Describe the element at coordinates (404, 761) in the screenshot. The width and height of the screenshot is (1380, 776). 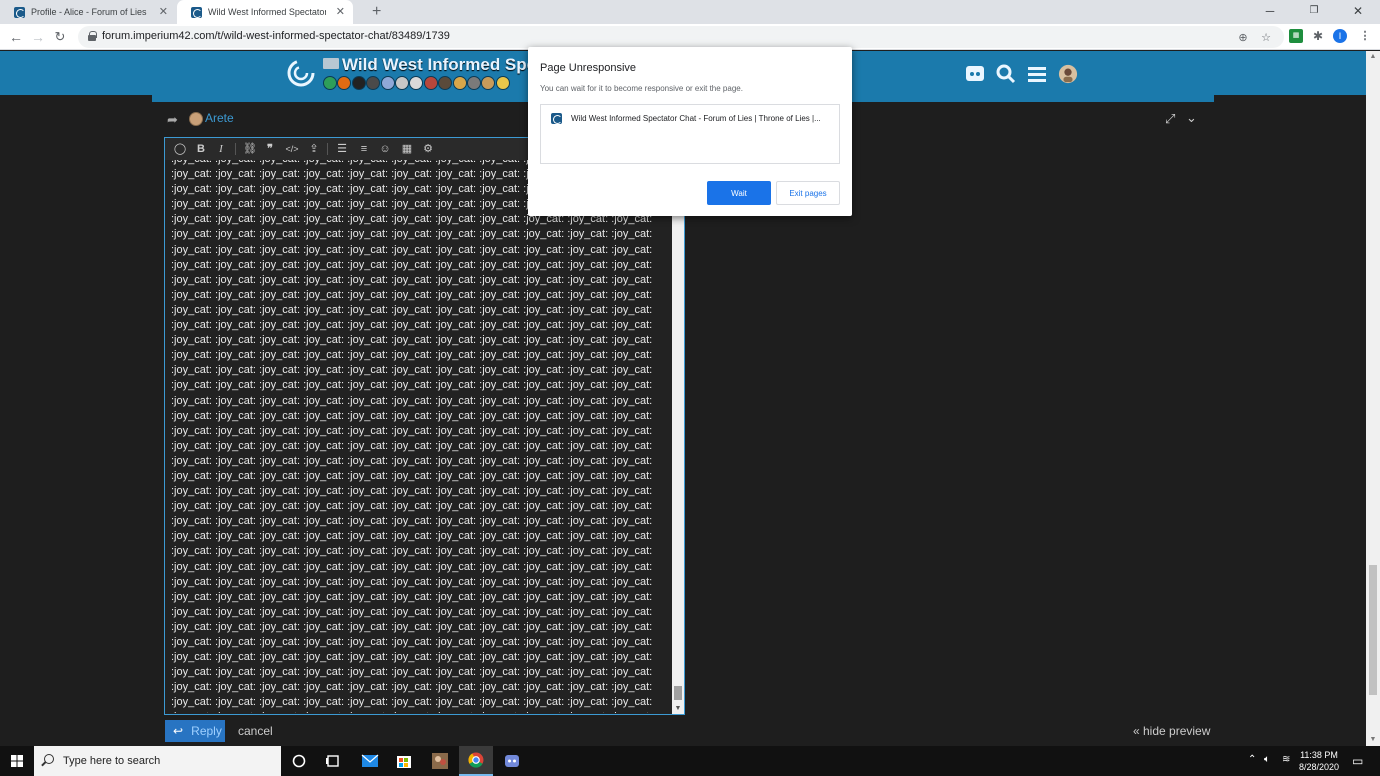
I see `store-app-icon` at that location.